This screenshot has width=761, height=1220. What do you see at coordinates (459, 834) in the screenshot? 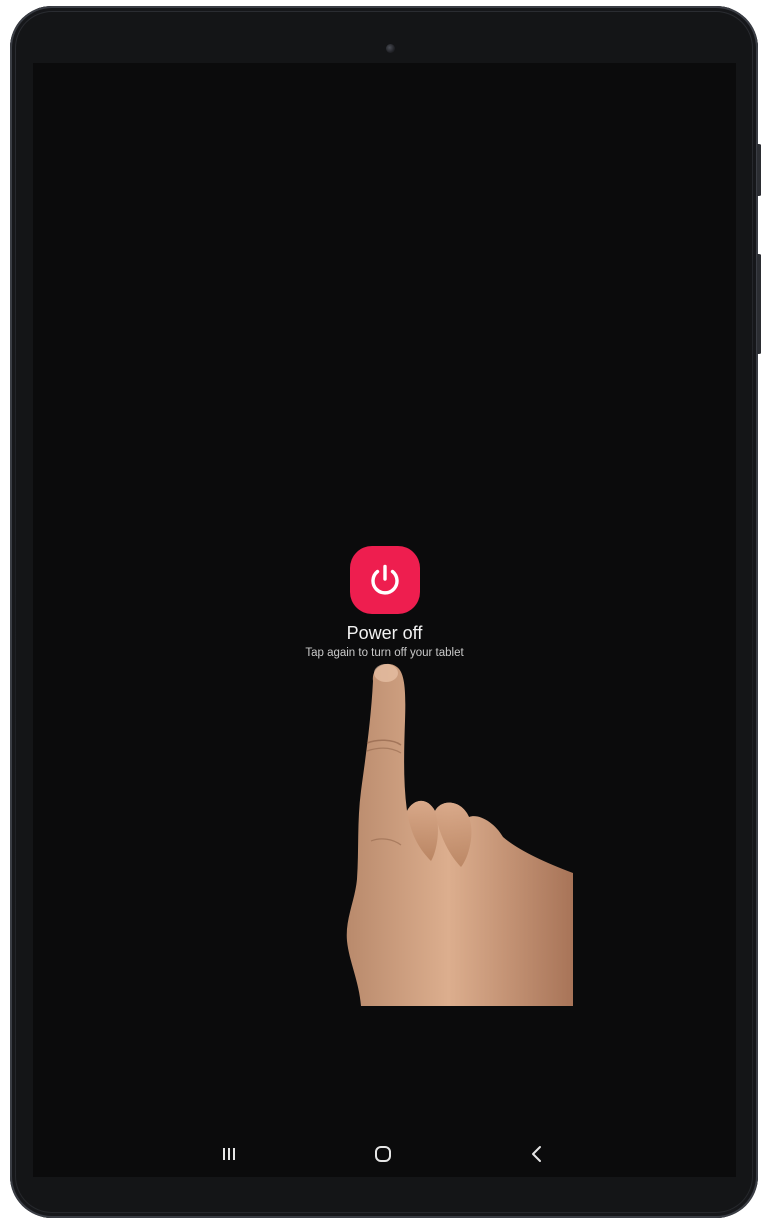
I see `pointing-hand-illustration` at bounding box center [459, 834].